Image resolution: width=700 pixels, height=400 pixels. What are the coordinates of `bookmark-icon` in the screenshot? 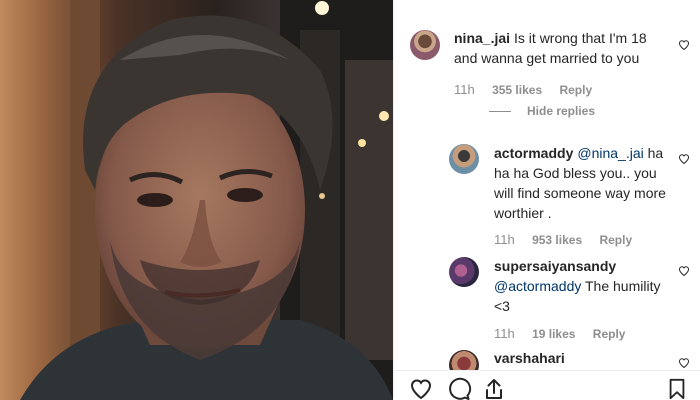 It's located at (677, 388).